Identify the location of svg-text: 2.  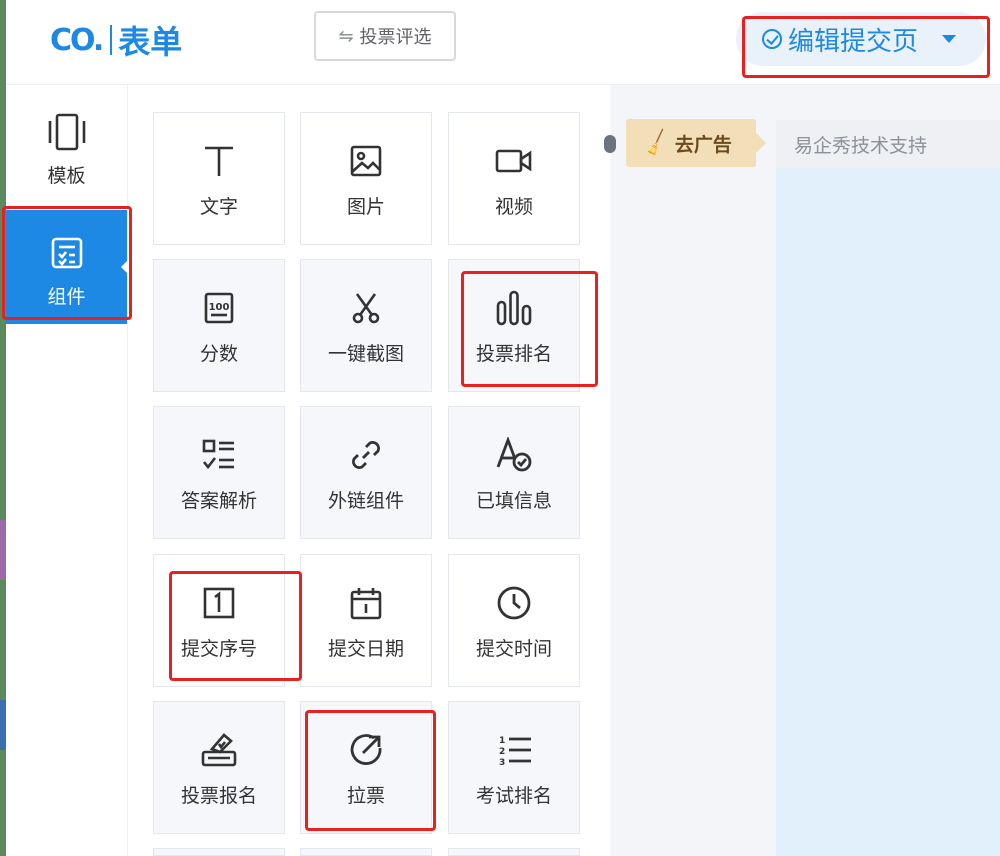
(502, 752).